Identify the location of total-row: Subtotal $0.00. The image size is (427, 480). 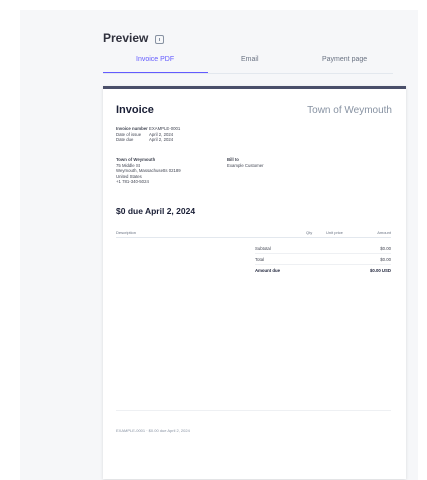
(323, 248).